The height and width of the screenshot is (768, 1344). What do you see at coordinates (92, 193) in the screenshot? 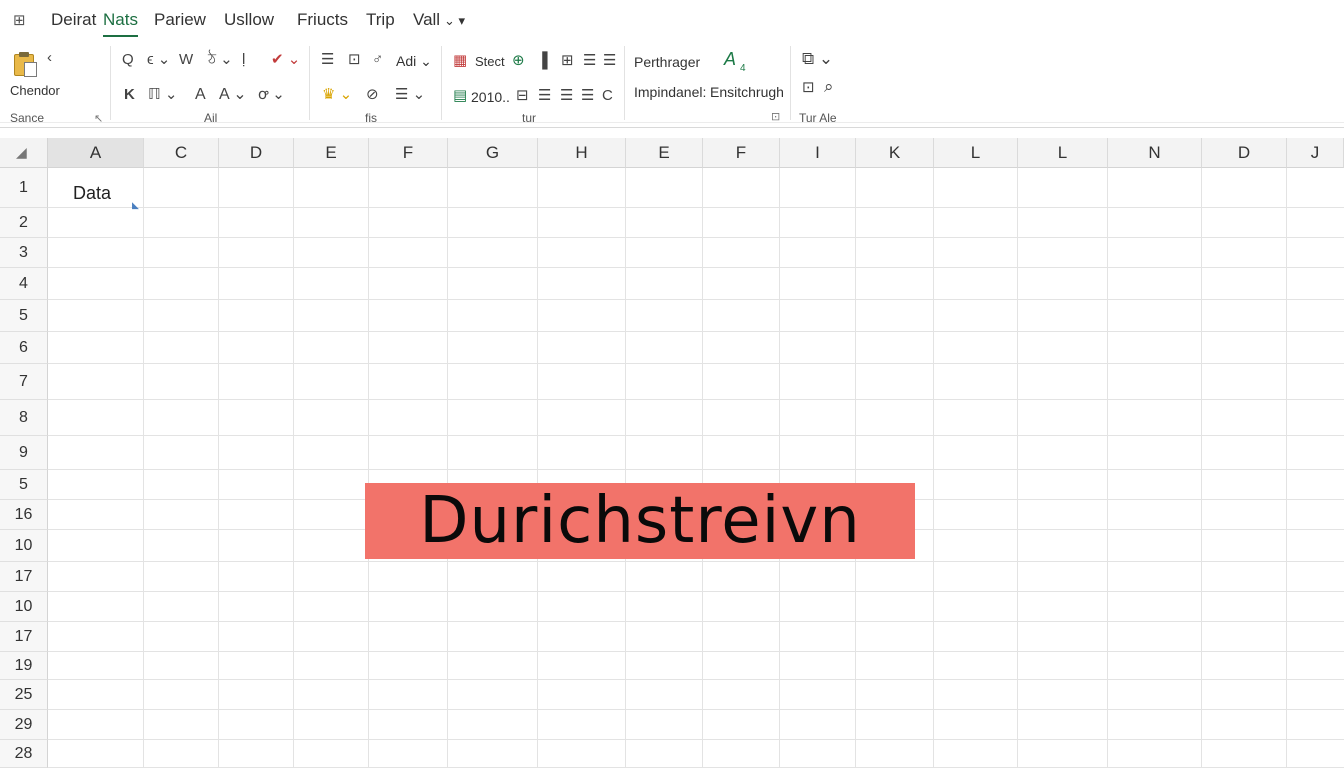
I see `cell-a1: Data` at bounding box center [92, 193].